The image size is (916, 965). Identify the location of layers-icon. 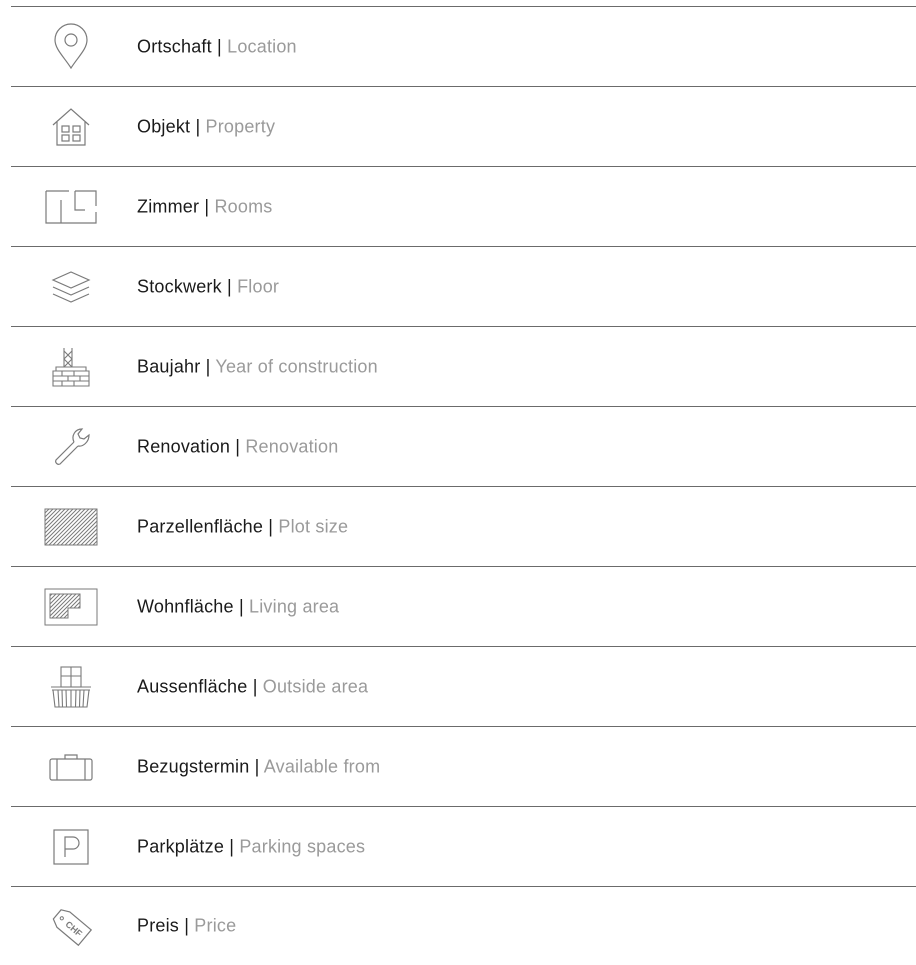
(71, 287).